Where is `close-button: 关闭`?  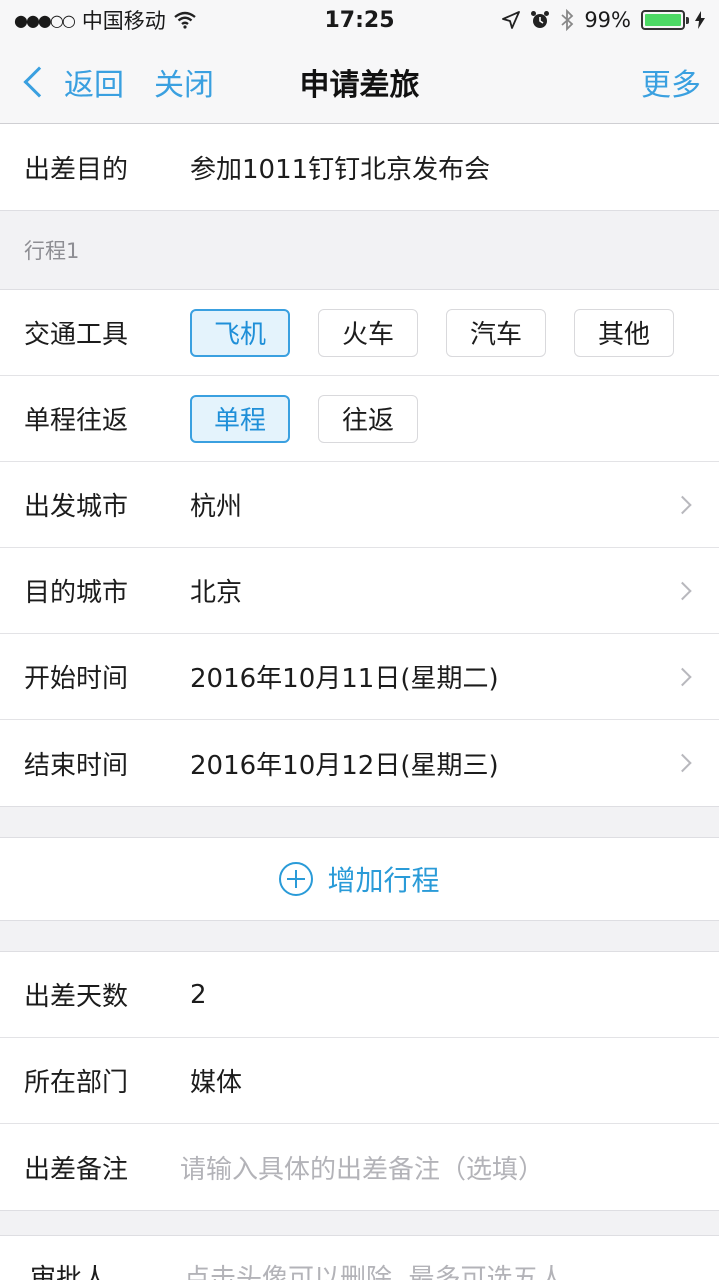
close-button: 关闭 is located at coordinates (184, 82).